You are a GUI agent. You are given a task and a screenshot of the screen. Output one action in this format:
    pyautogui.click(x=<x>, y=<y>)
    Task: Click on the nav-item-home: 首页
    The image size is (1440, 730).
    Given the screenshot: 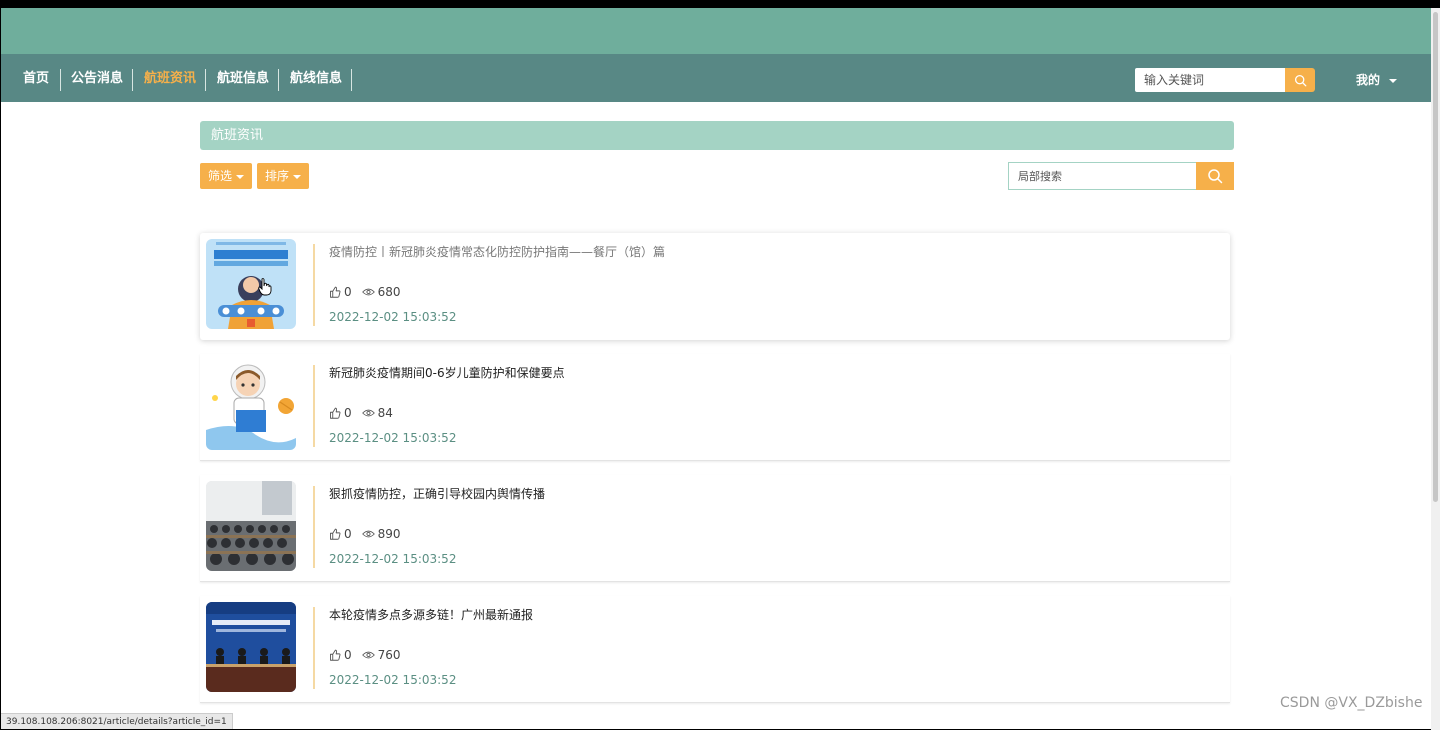 What is the action you would take?
    pyautogui.click(x=36, y=79)
    